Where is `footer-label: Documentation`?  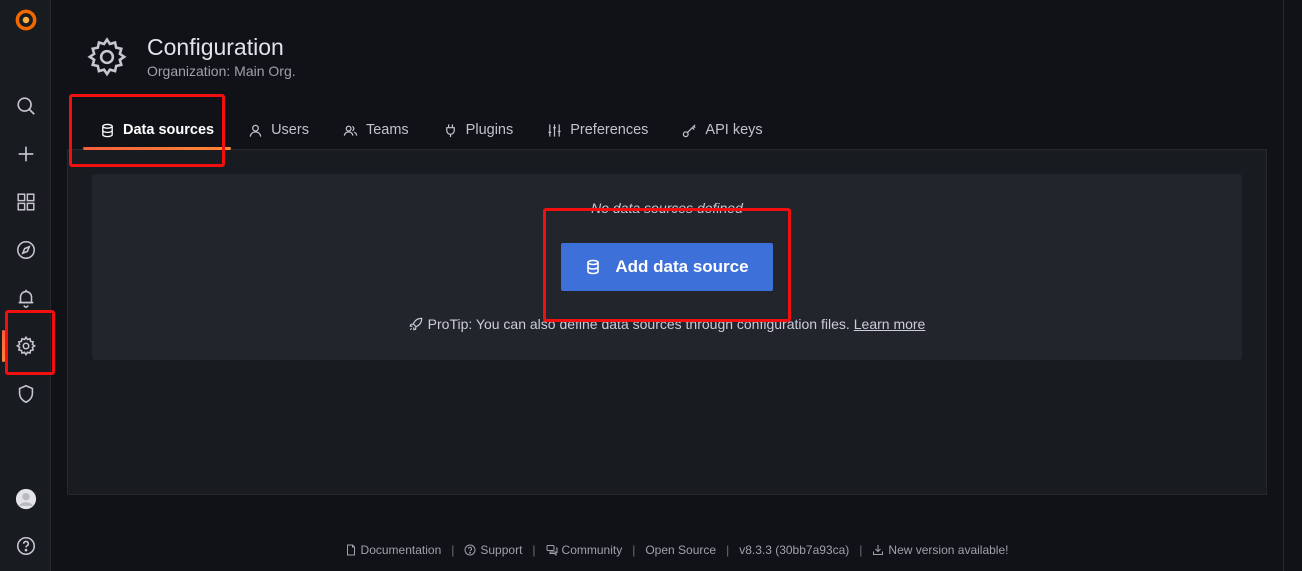 footer-label: Documentation is located at coordinates (401, 550).